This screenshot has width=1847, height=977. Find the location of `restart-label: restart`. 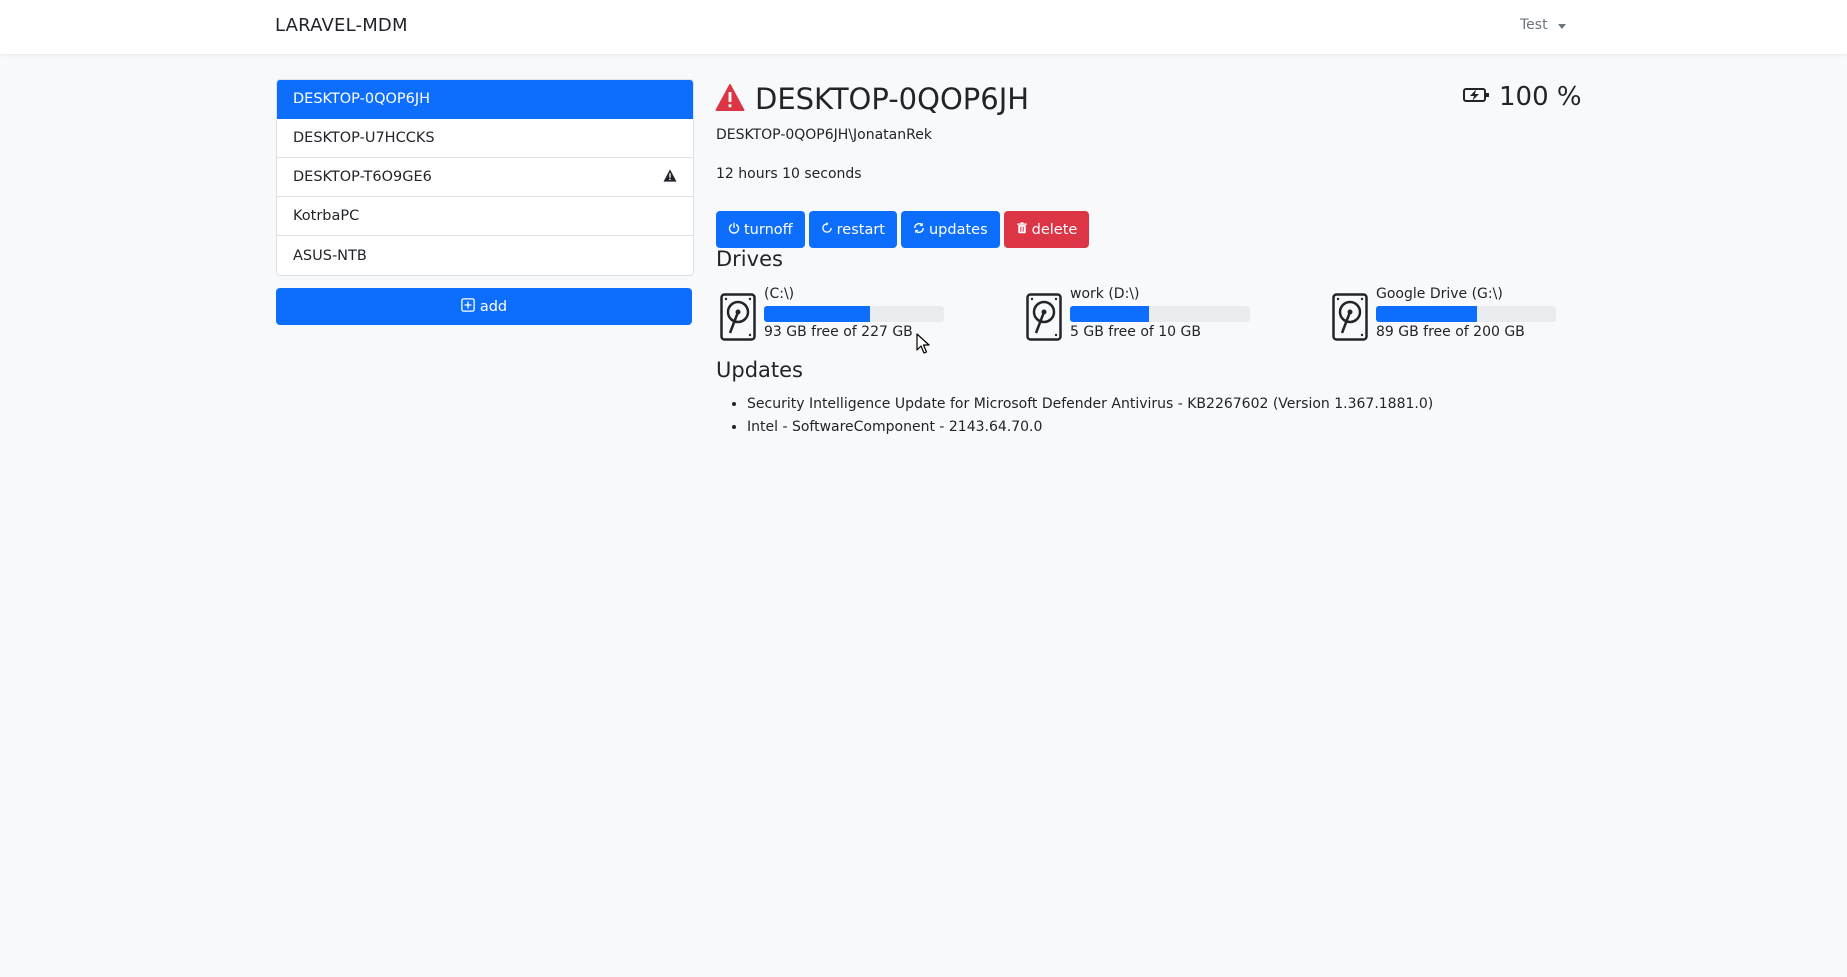

restart-label: restart is located at coordinates (860, 229).